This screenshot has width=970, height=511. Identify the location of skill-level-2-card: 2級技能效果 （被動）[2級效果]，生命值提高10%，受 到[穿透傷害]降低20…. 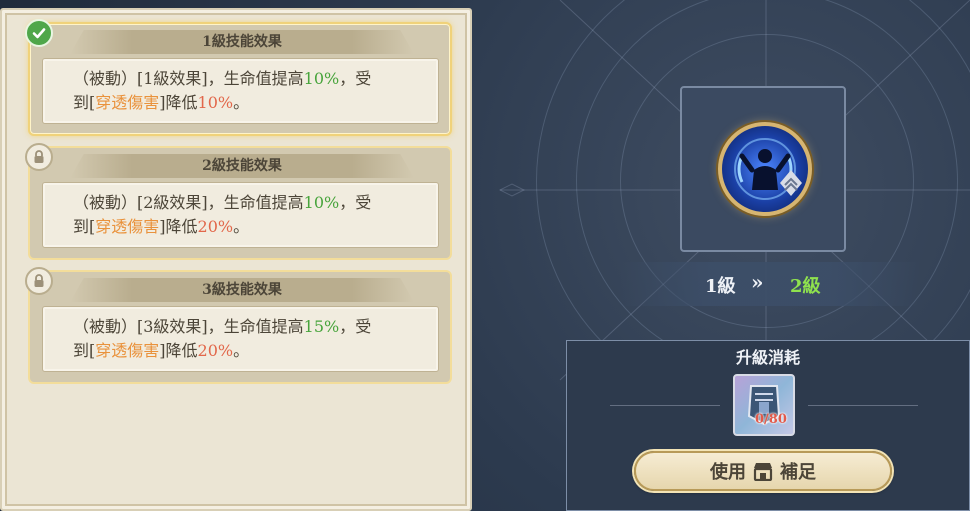
(238, 201).